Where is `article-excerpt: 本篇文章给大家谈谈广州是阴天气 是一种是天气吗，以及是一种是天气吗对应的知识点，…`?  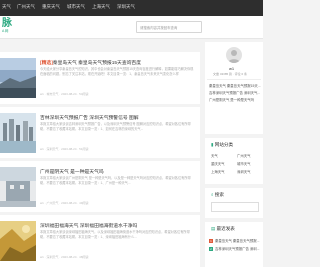 article-excerpt: 本篇文章给大家谈谈广州是阴天气 是一种是天气吗，以及是一种是天气吗对应的知识点，… is located at coordinates (115, 180).